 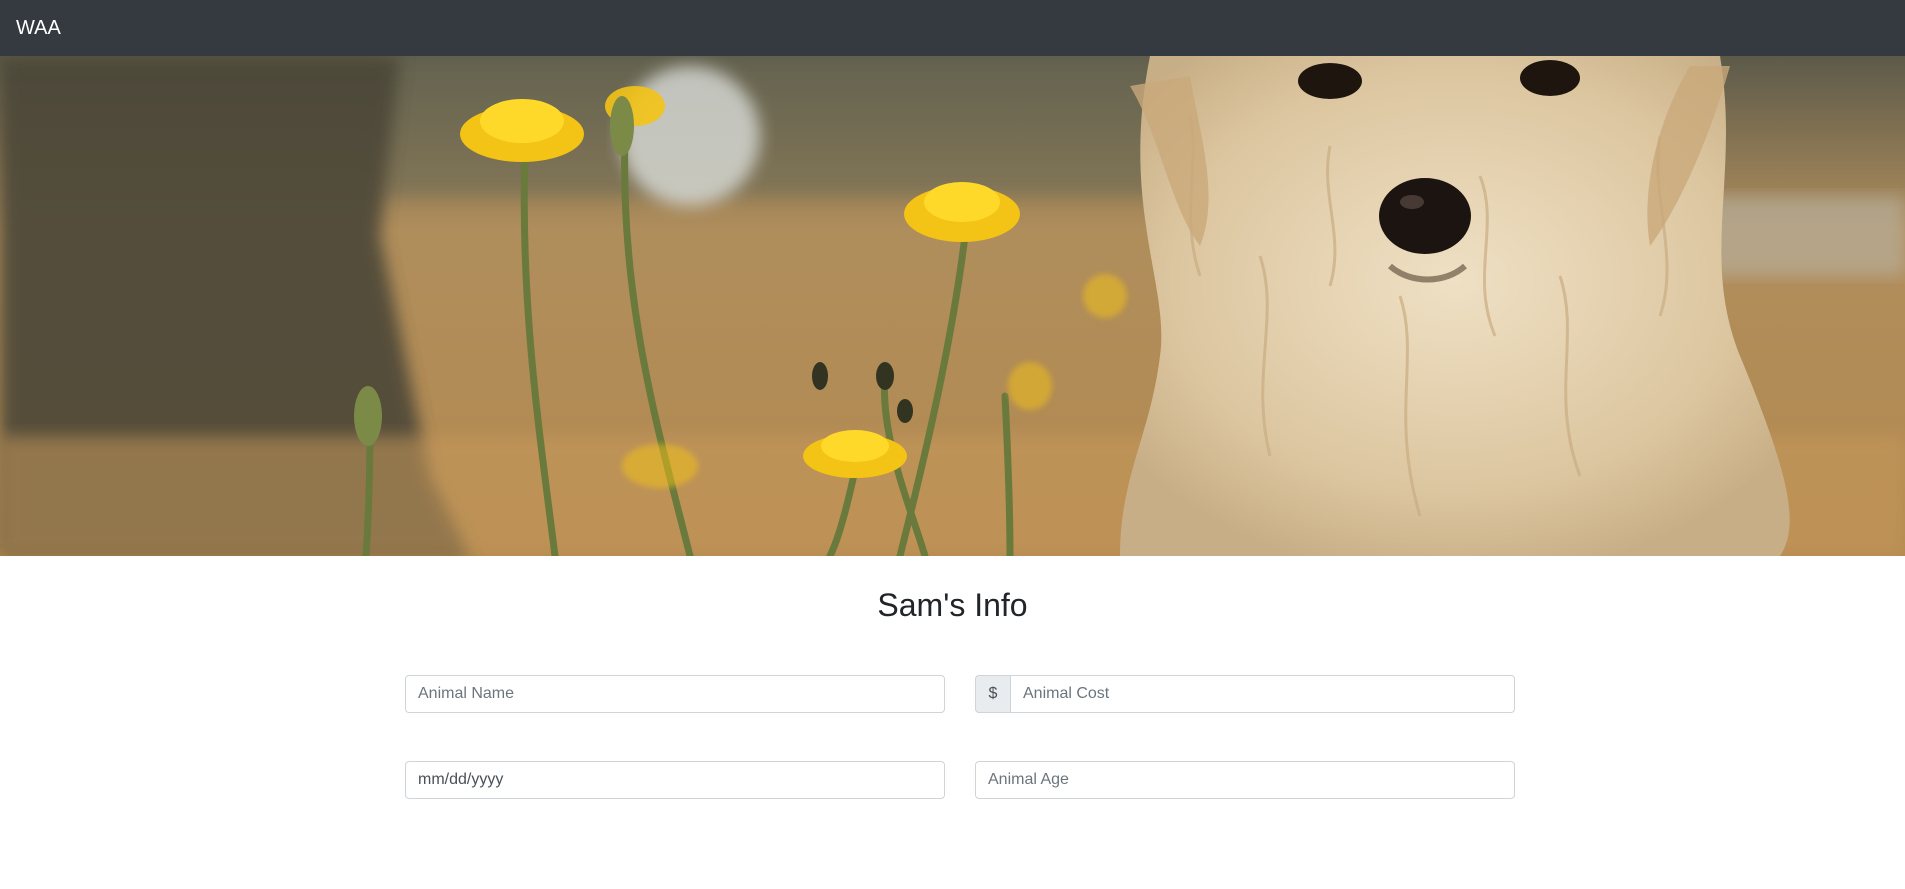 I want to click on animal-birthdate-input, so click(x=675, y=780).